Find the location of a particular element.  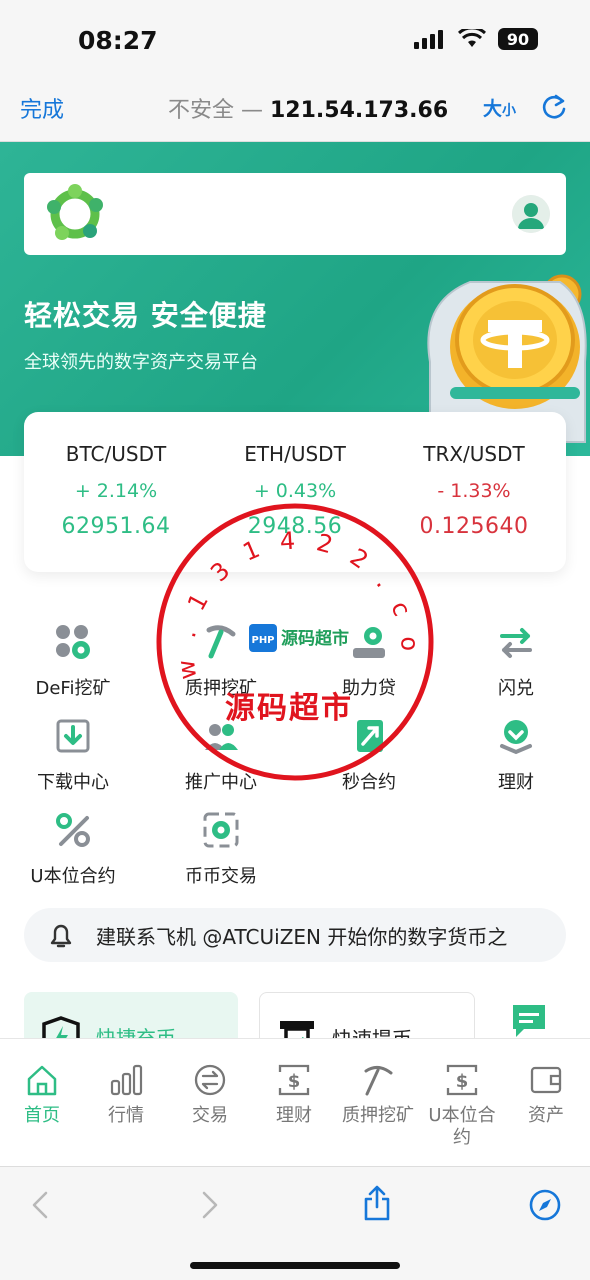

chat-icon is located at coordinates (529, 1021).